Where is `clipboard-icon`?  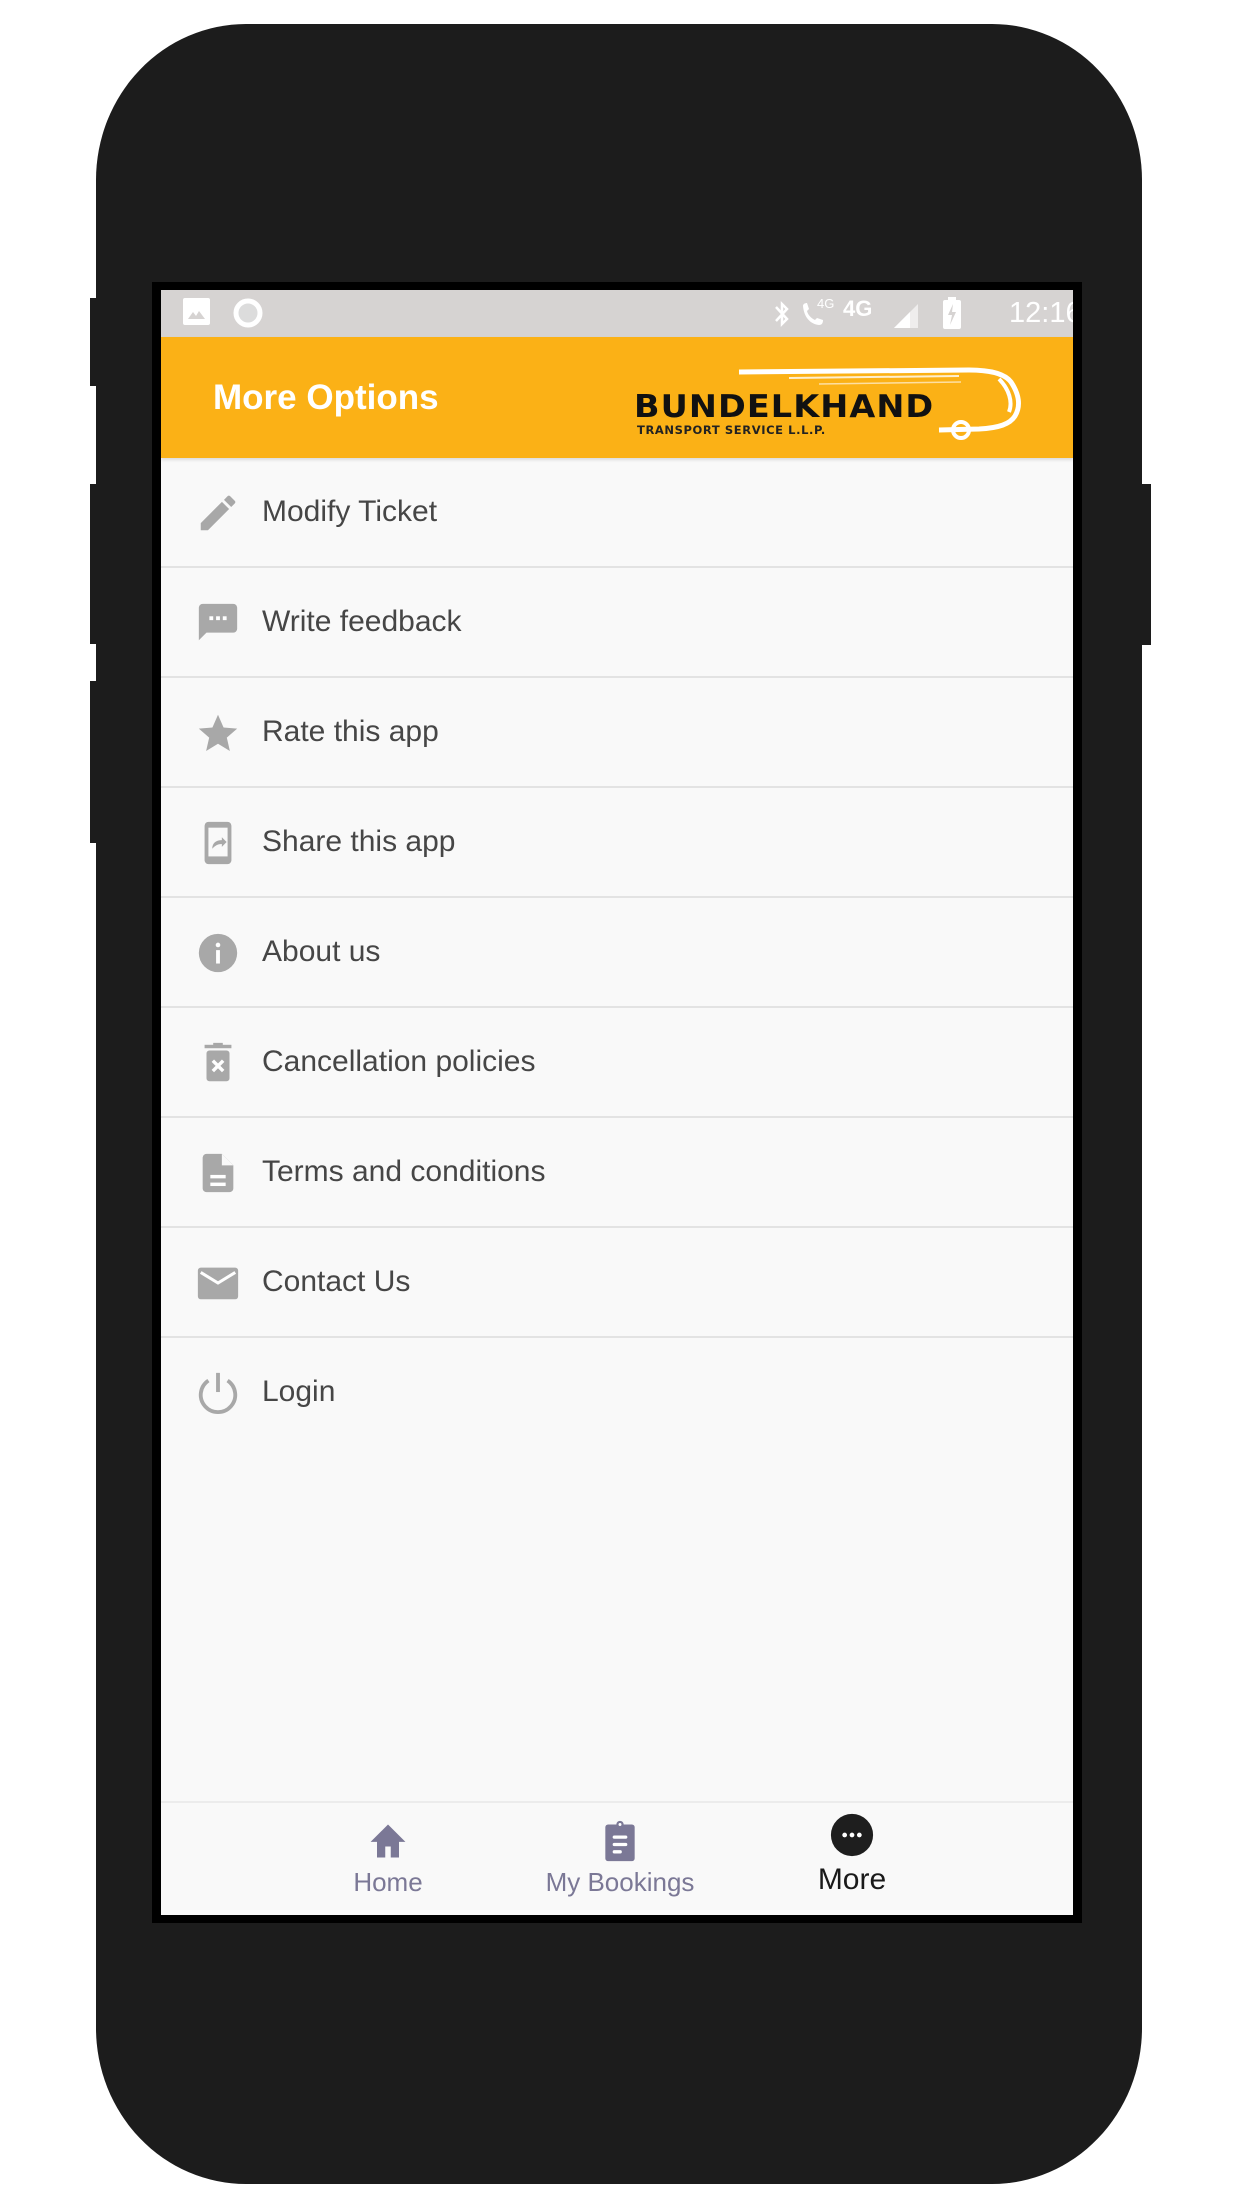 clipboard-icon is located at coordinates (620, 1841).